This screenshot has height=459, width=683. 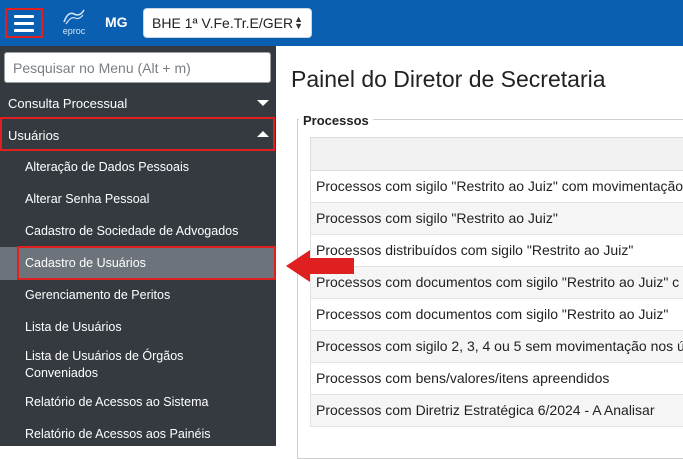 I want to click on locale-label: MG, so click(x=116, y=22).